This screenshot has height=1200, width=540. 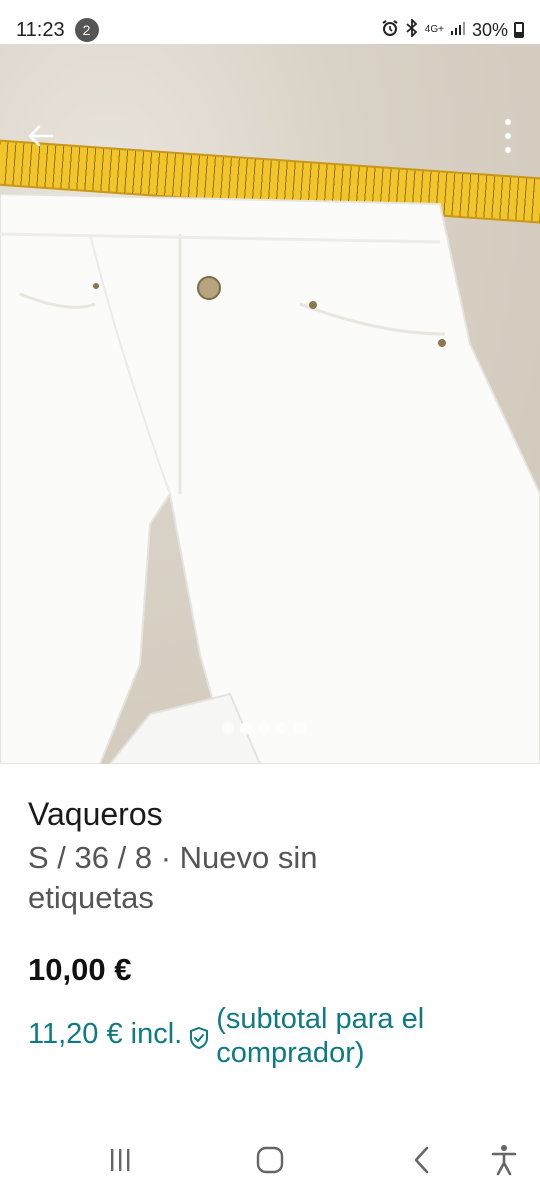 I want to click on back-chevron-icon, so click(x=421, y=1160).